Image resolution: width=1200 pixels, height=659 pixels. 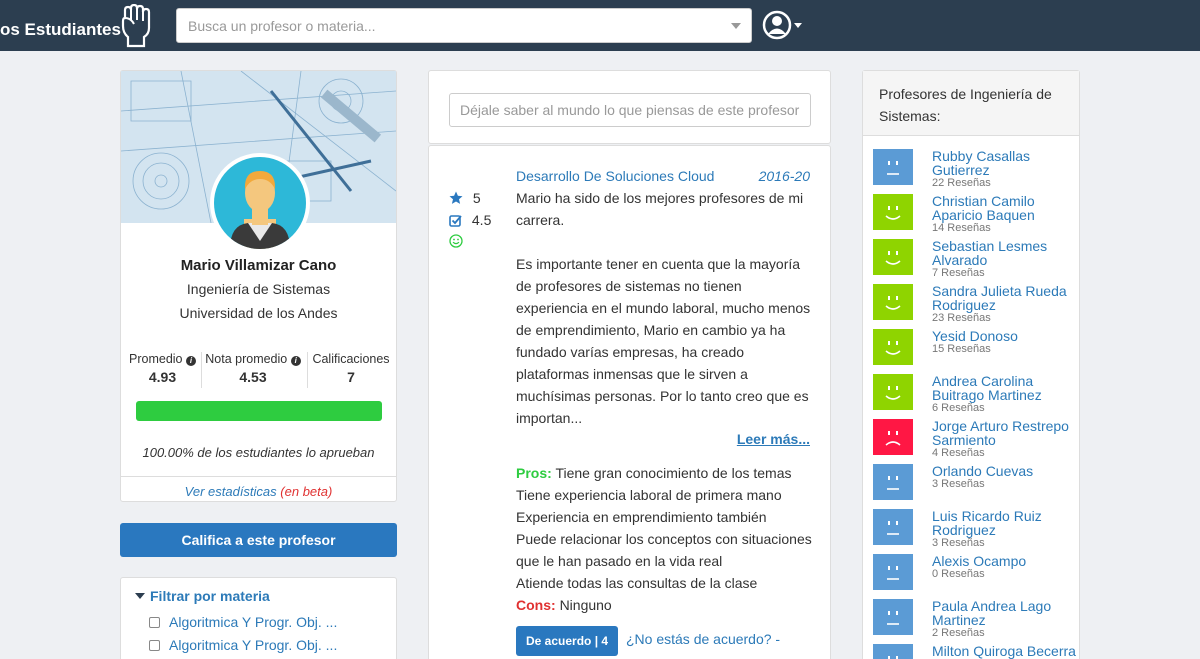 I want to click on professor-list-item: Sandra Julieta Rueda Rodriguez 23 Reseñas, so click(x=975, y=304).